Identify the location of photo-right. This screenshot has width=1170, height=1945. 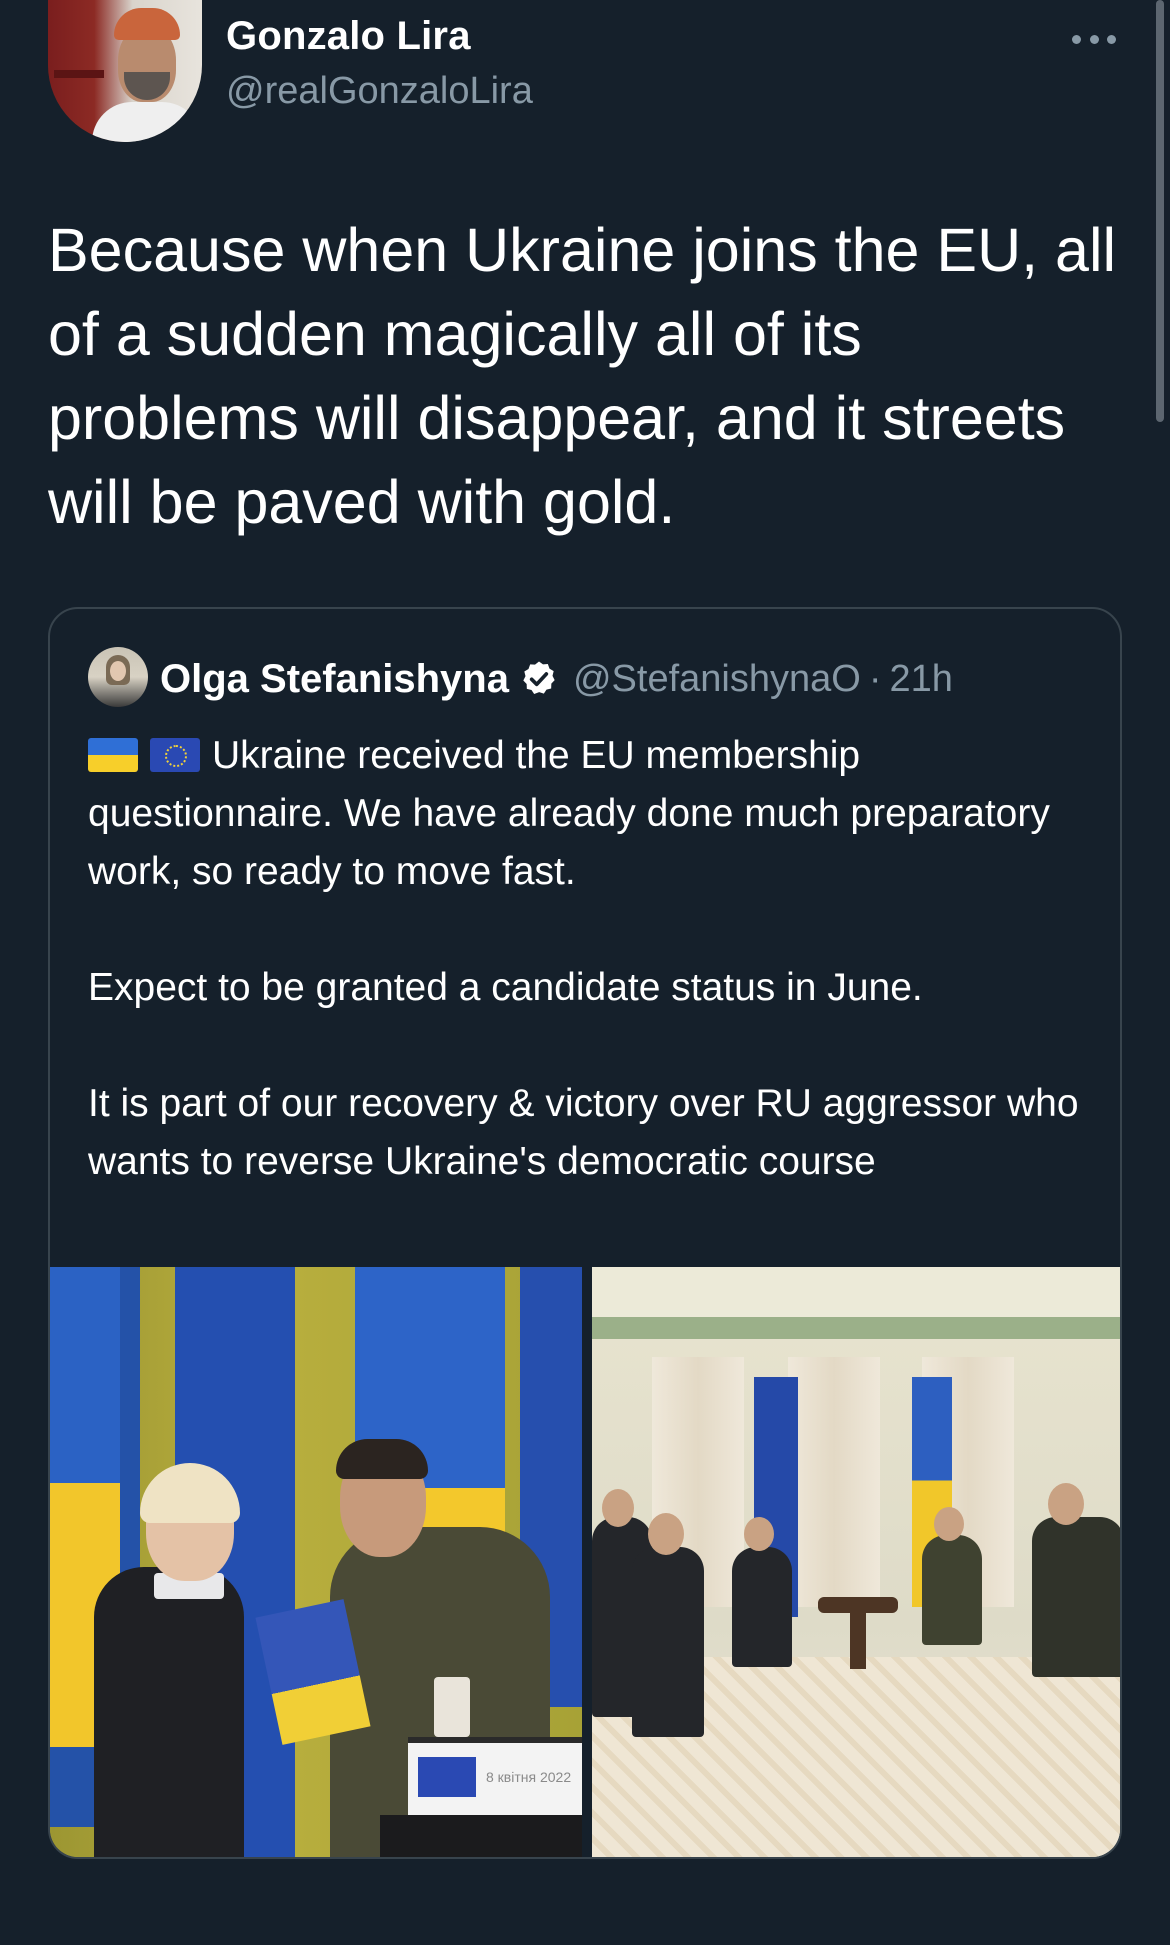
(856, 1562).